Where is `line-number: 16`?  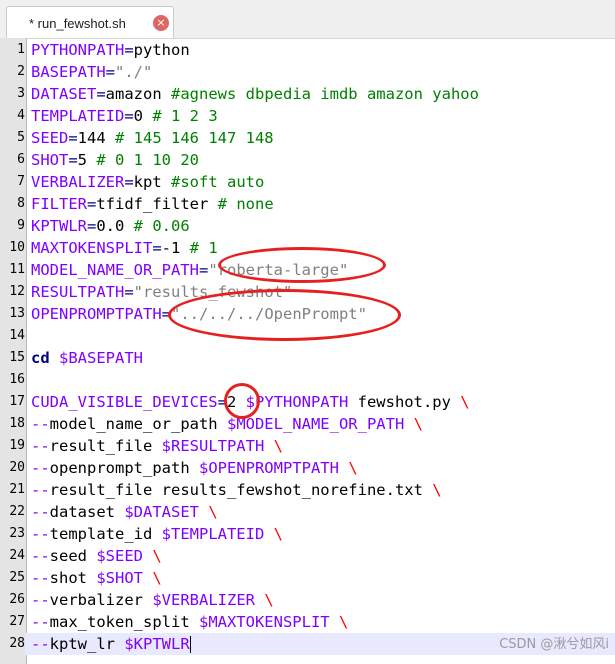
line-number: 16 is located at coordinates (12, 380).